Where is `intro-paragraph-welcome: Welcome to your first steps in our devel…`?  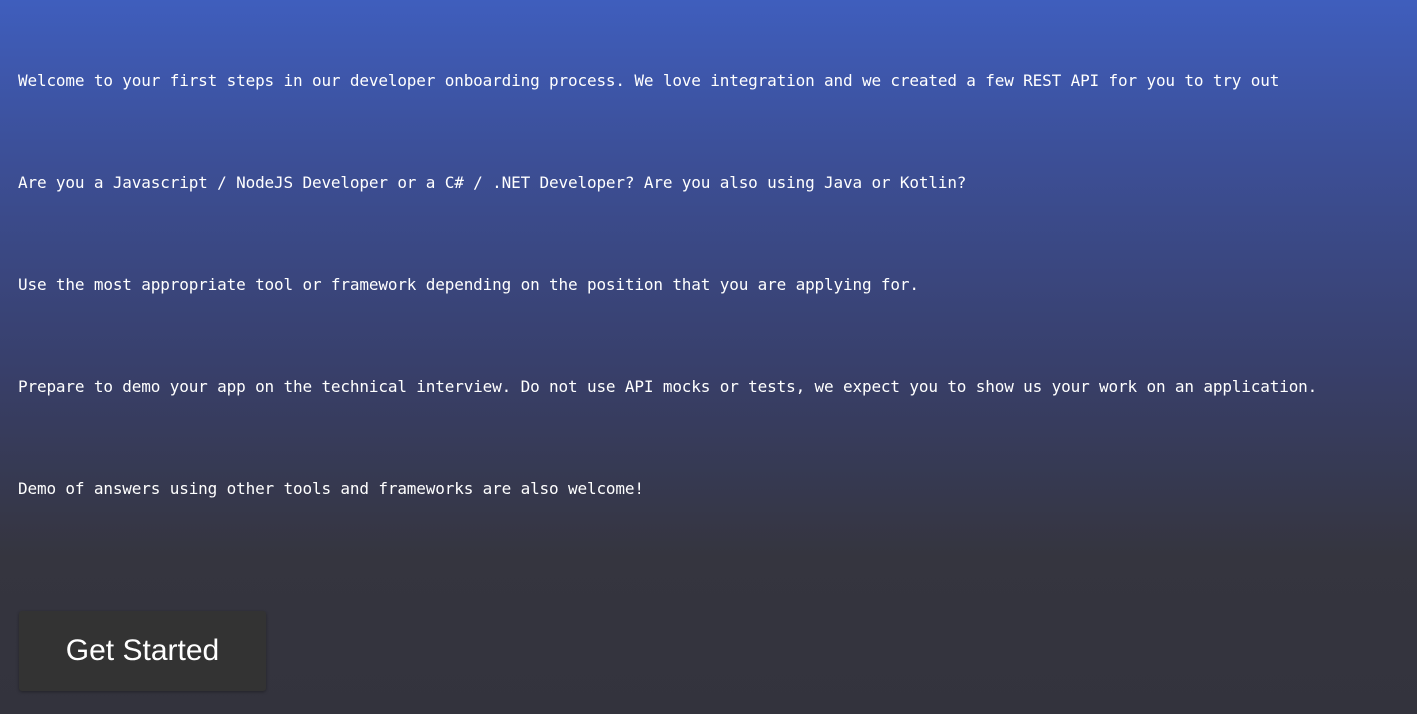
intro-paragraph-welcome: Welcome to your first steps in our devel… is located at coordinates (649, 80).